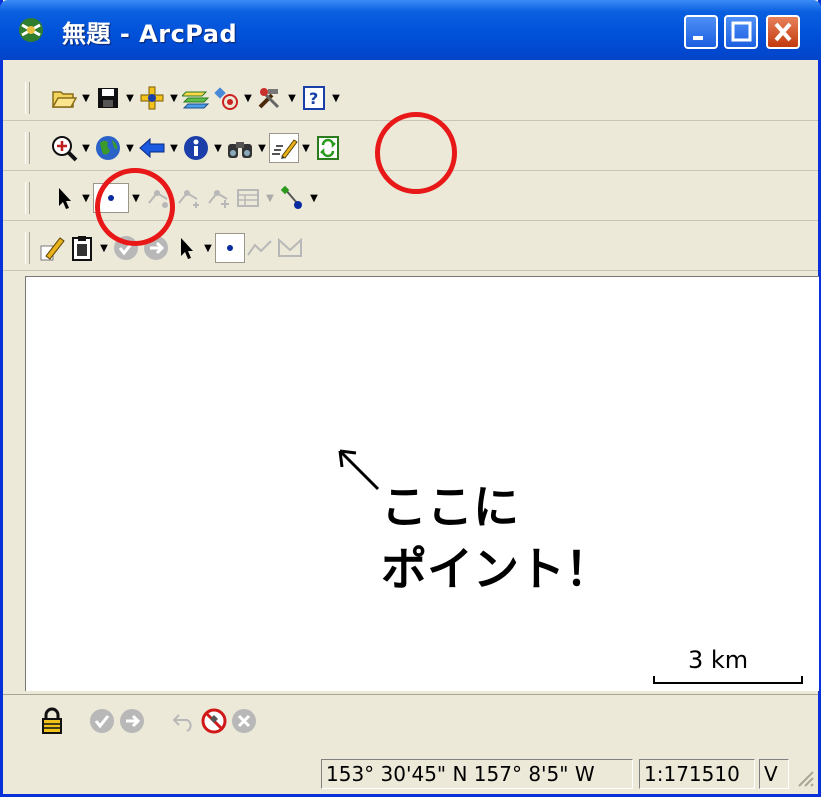 The image size is (821, 797). I want to click on back-dropdown-icon: ▼, so click(174, 148).